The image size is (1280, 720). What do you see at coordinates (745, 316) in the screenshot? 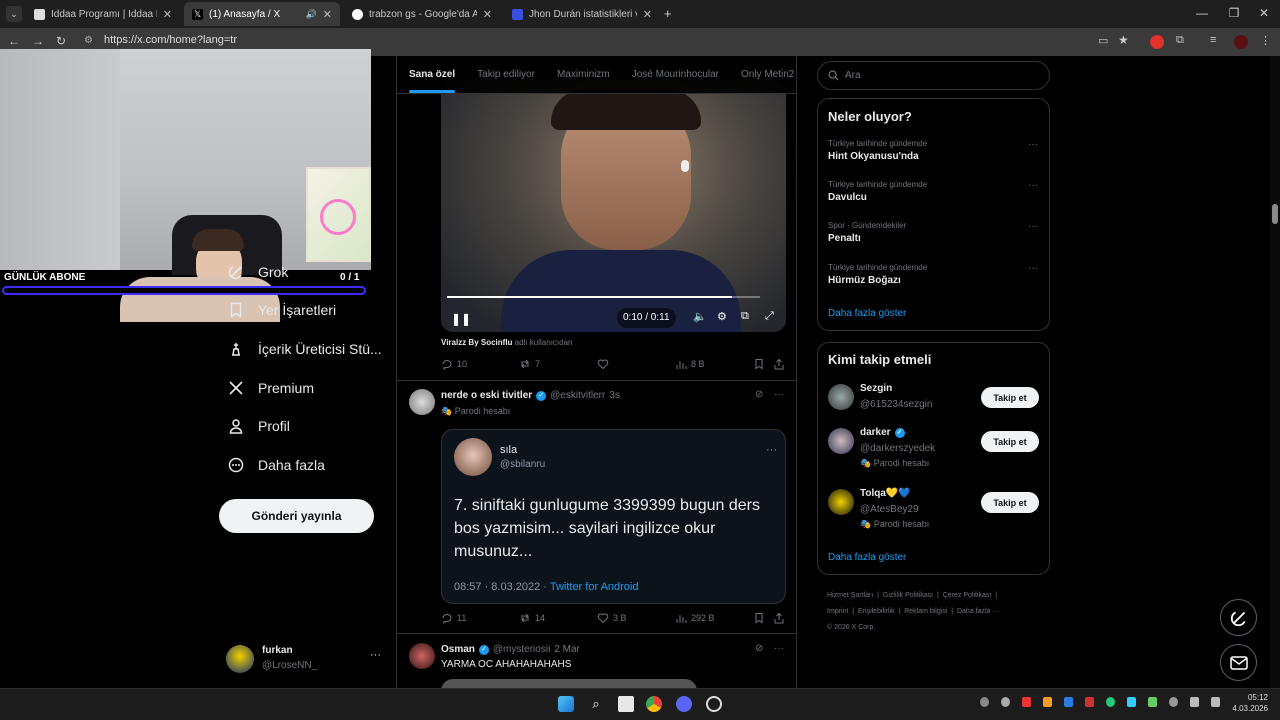
I see `picture-in-picture-icon: ⧉` at bounding box center [745, 316].